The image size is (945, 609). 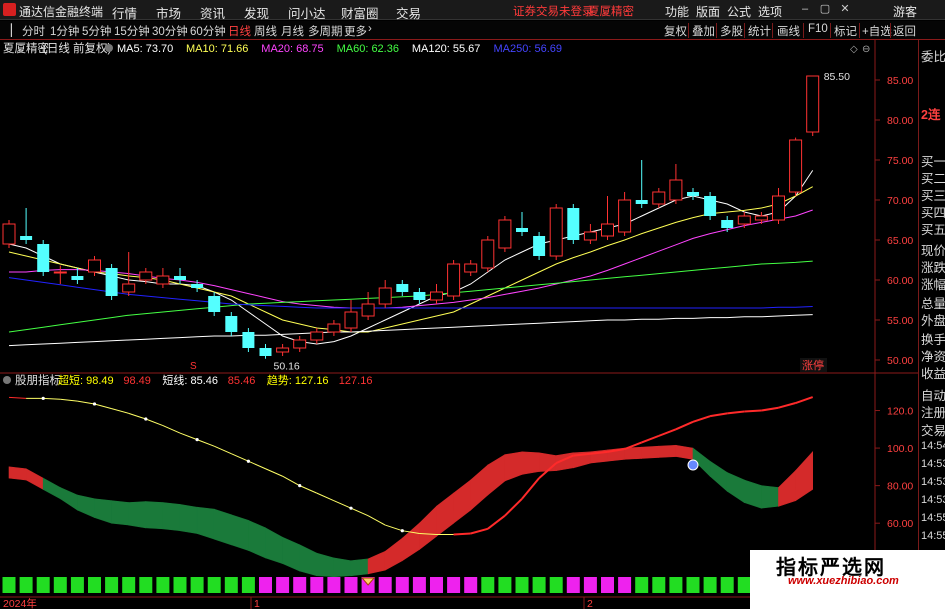 What do you see at coordinates (208, 31) in the screenshot?
I see `period-button: 60分钟` at bounding box center [208, 31].